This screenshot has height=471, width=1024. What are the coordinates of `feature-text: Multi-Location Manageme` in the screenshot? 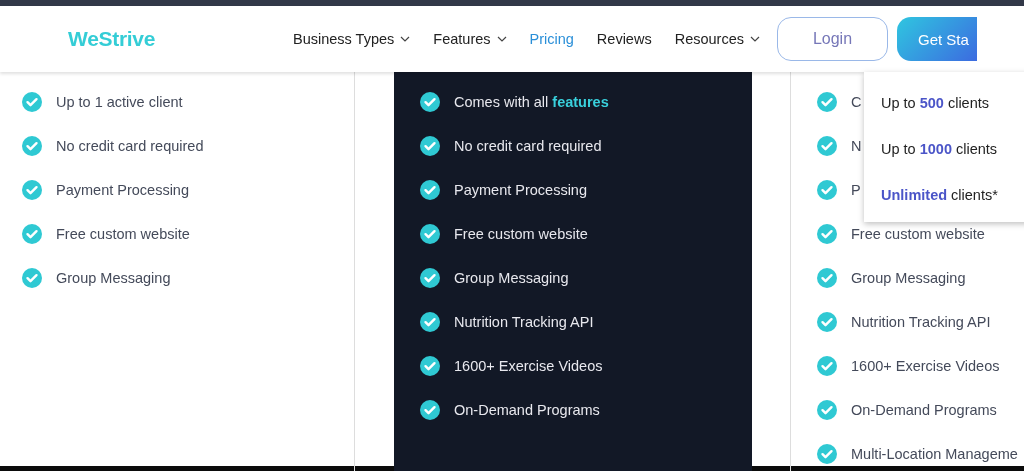 It's located at (934, 454).